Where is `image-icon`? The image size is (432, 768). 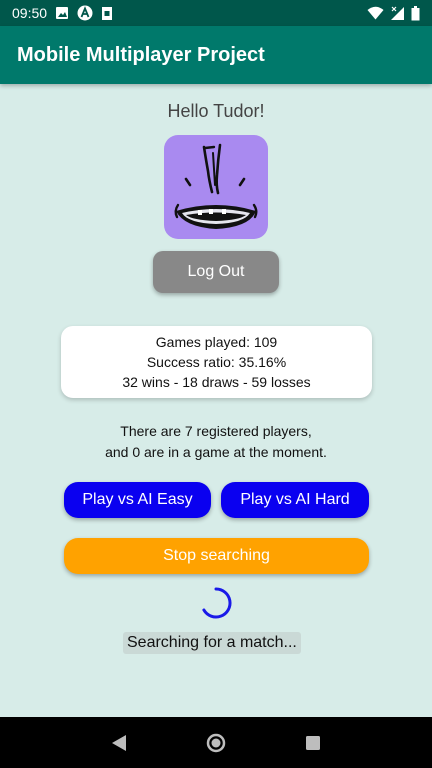
image-icon is located at coordinates (62, 13).